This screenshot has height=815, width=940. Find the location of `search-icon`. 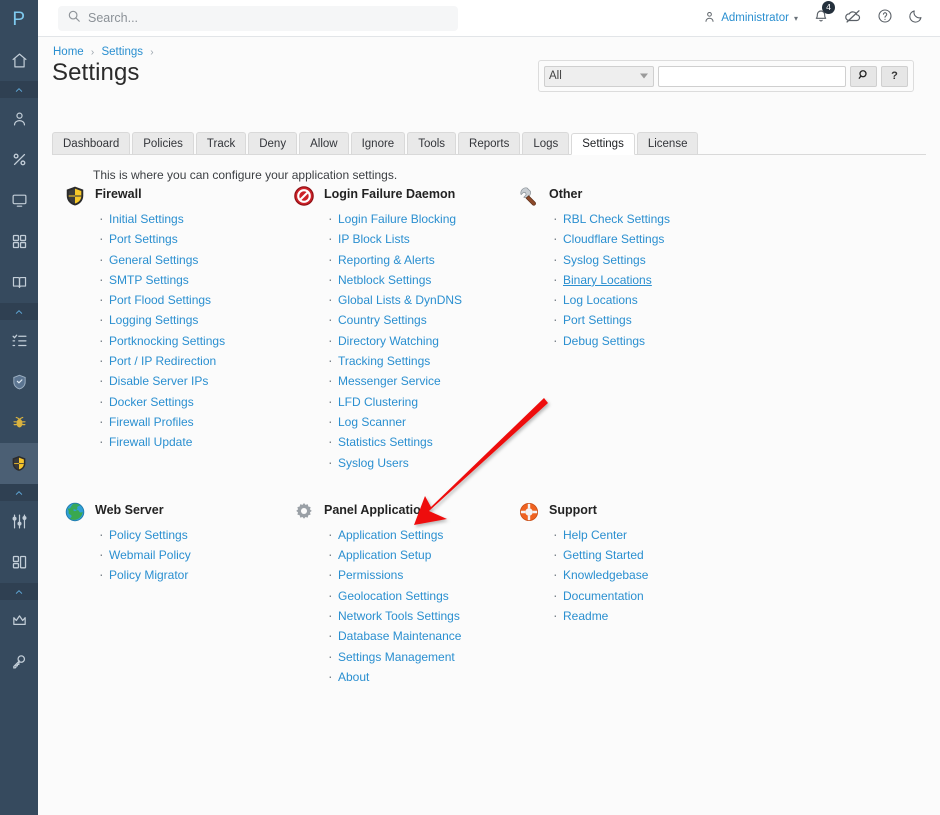

search-icon is located at coordinates (74, 18).